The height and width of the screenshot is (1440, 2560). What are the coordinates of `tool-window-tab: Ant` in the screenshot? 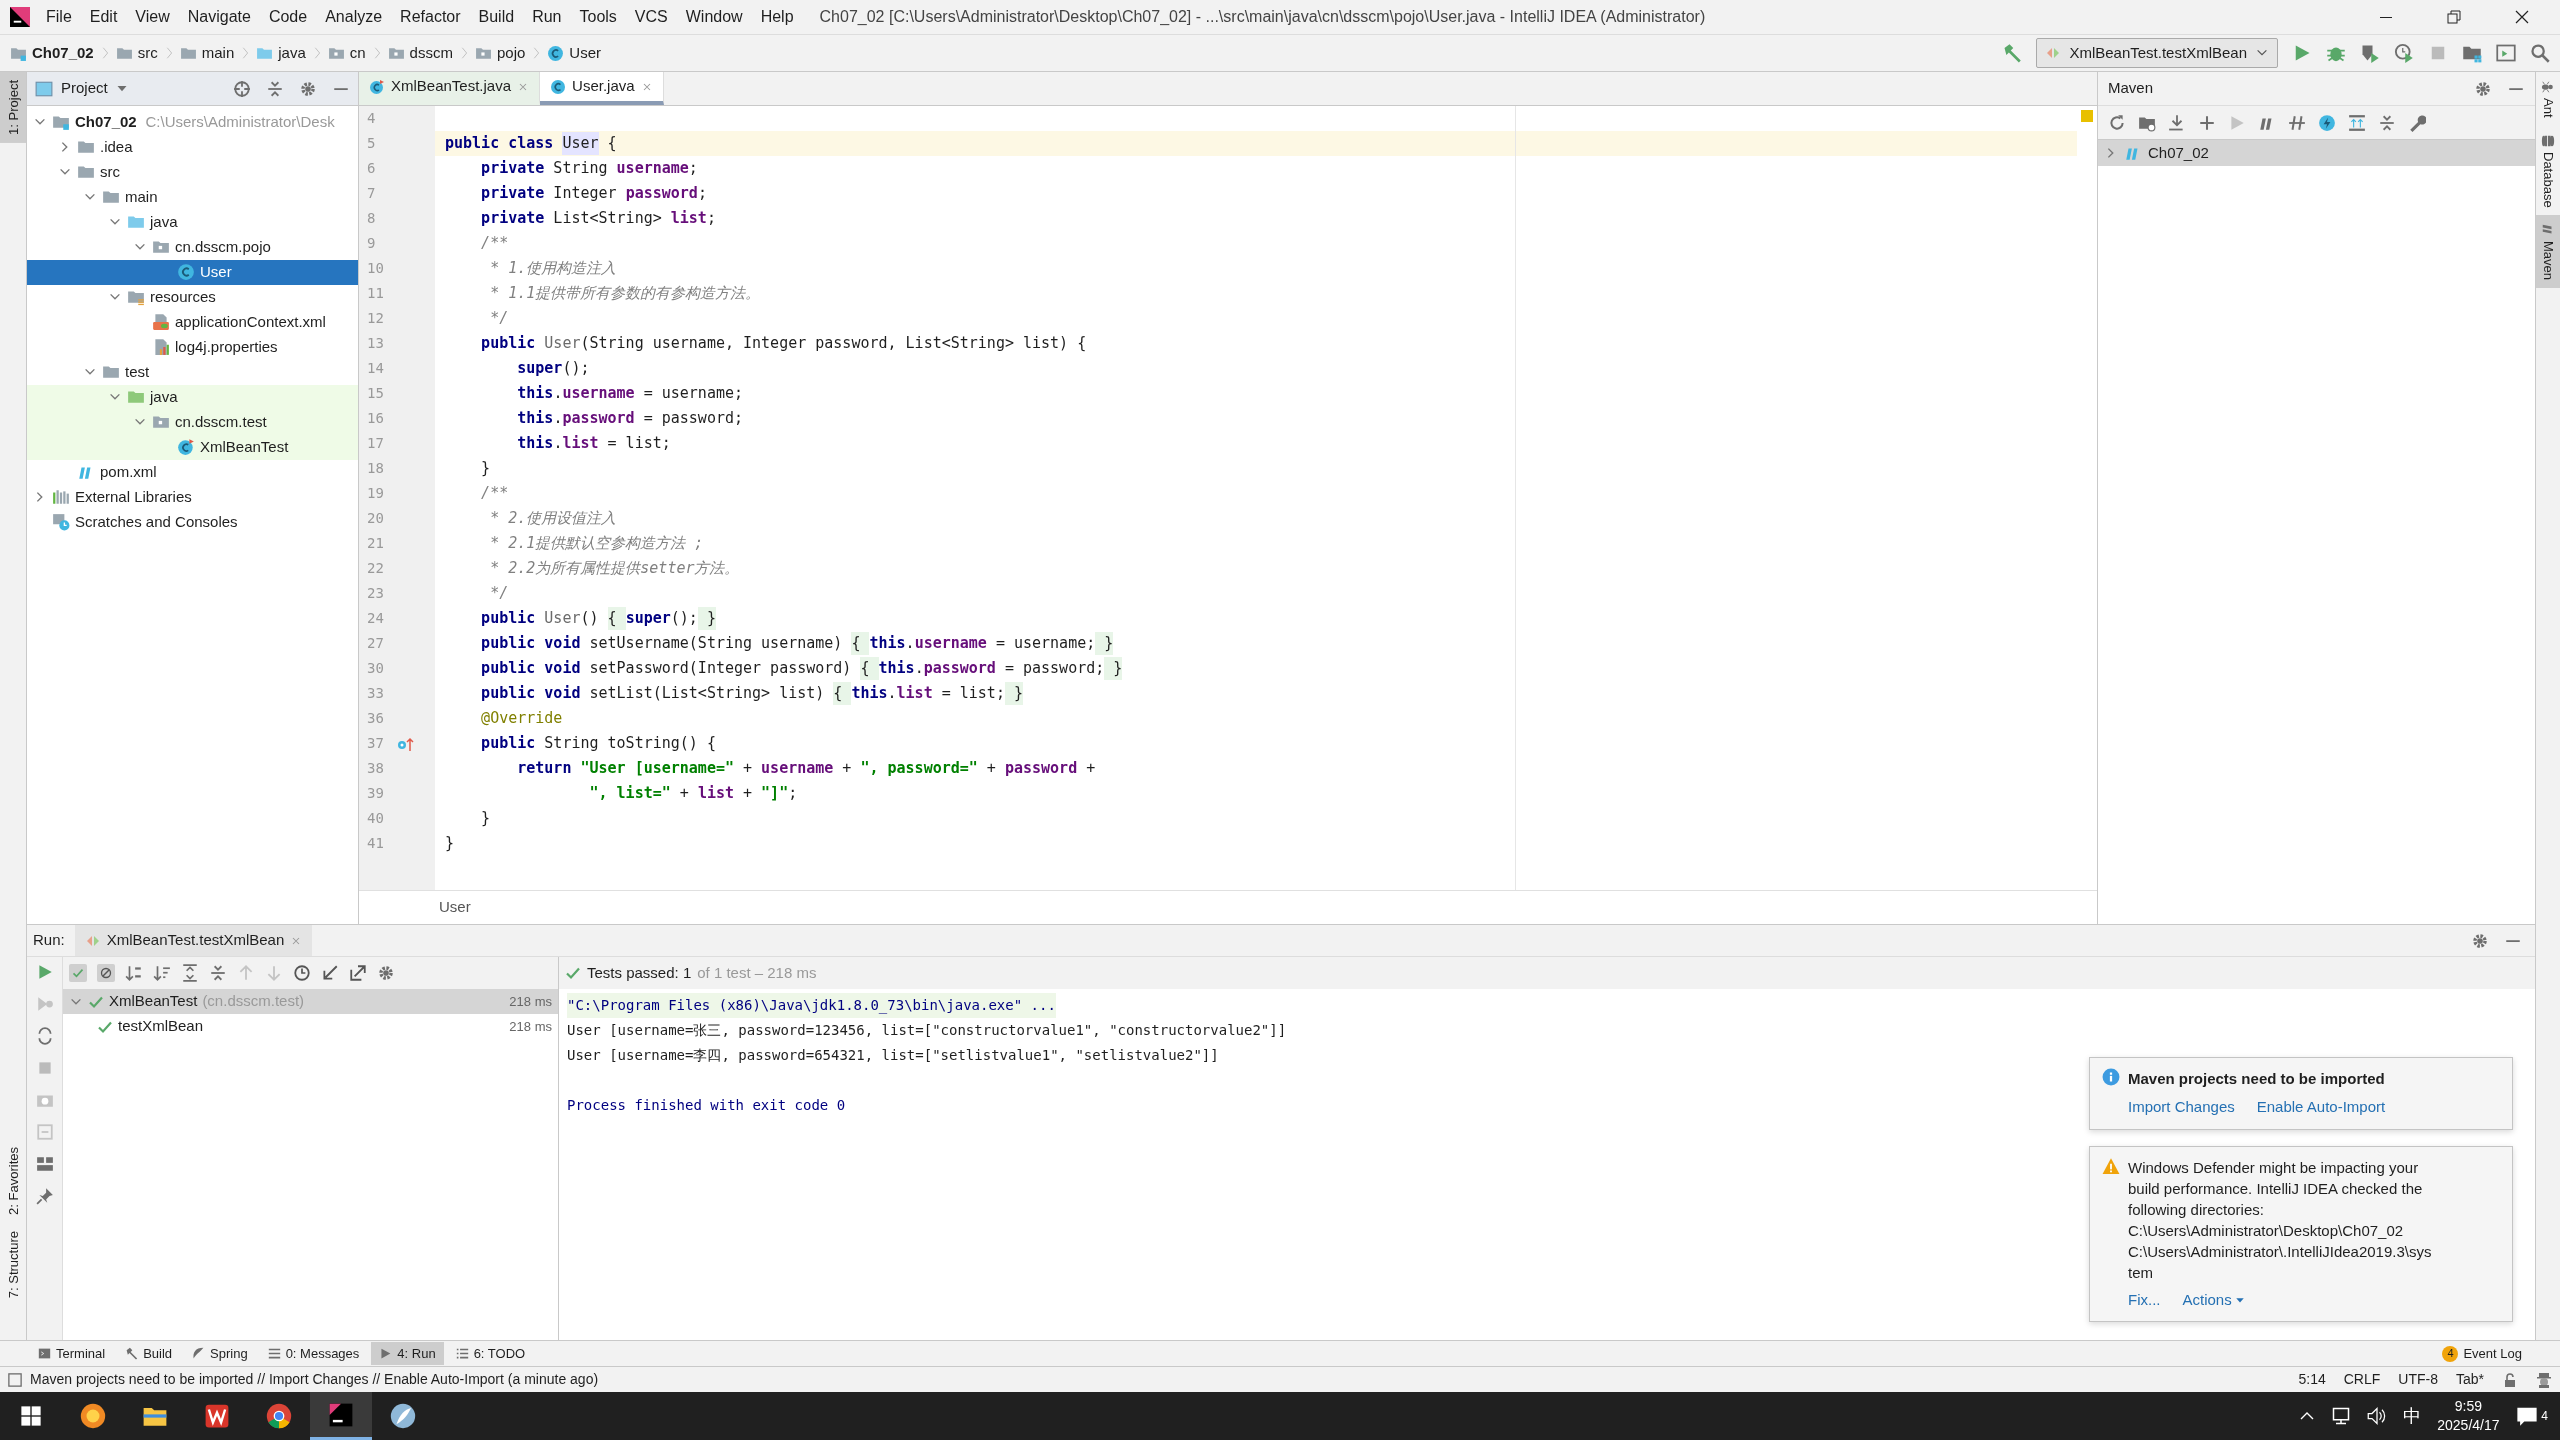 It's located at (2548, 99).